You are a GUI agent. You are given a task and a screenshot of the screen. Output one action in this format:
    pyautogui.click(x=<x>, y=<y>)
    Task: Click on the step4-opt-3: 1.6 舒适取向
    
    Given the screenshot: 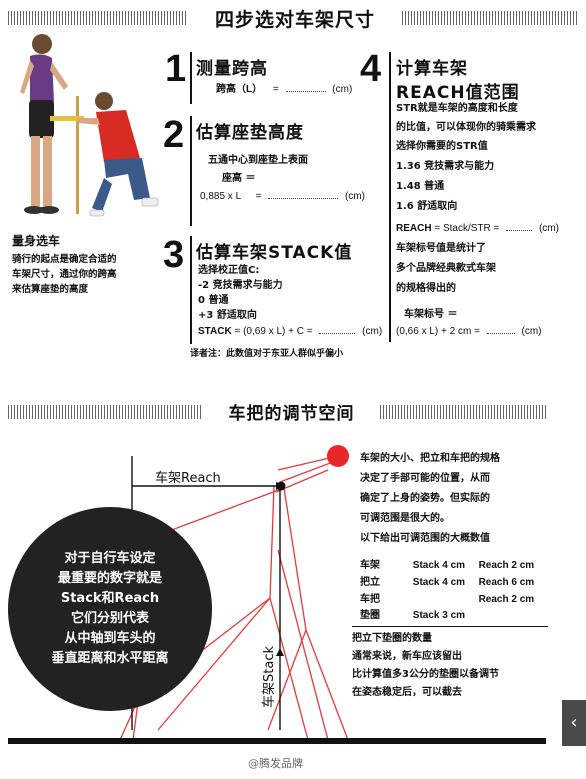 What is the action you would take?
    pyautogui.click(x=427, y=206)
    